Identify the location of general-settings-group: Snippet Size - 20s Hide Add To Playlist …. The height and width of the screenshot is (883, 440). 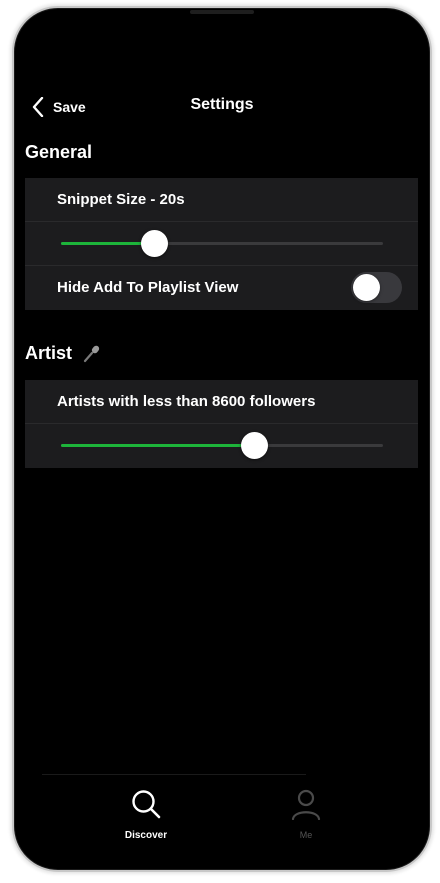
(221, 244).